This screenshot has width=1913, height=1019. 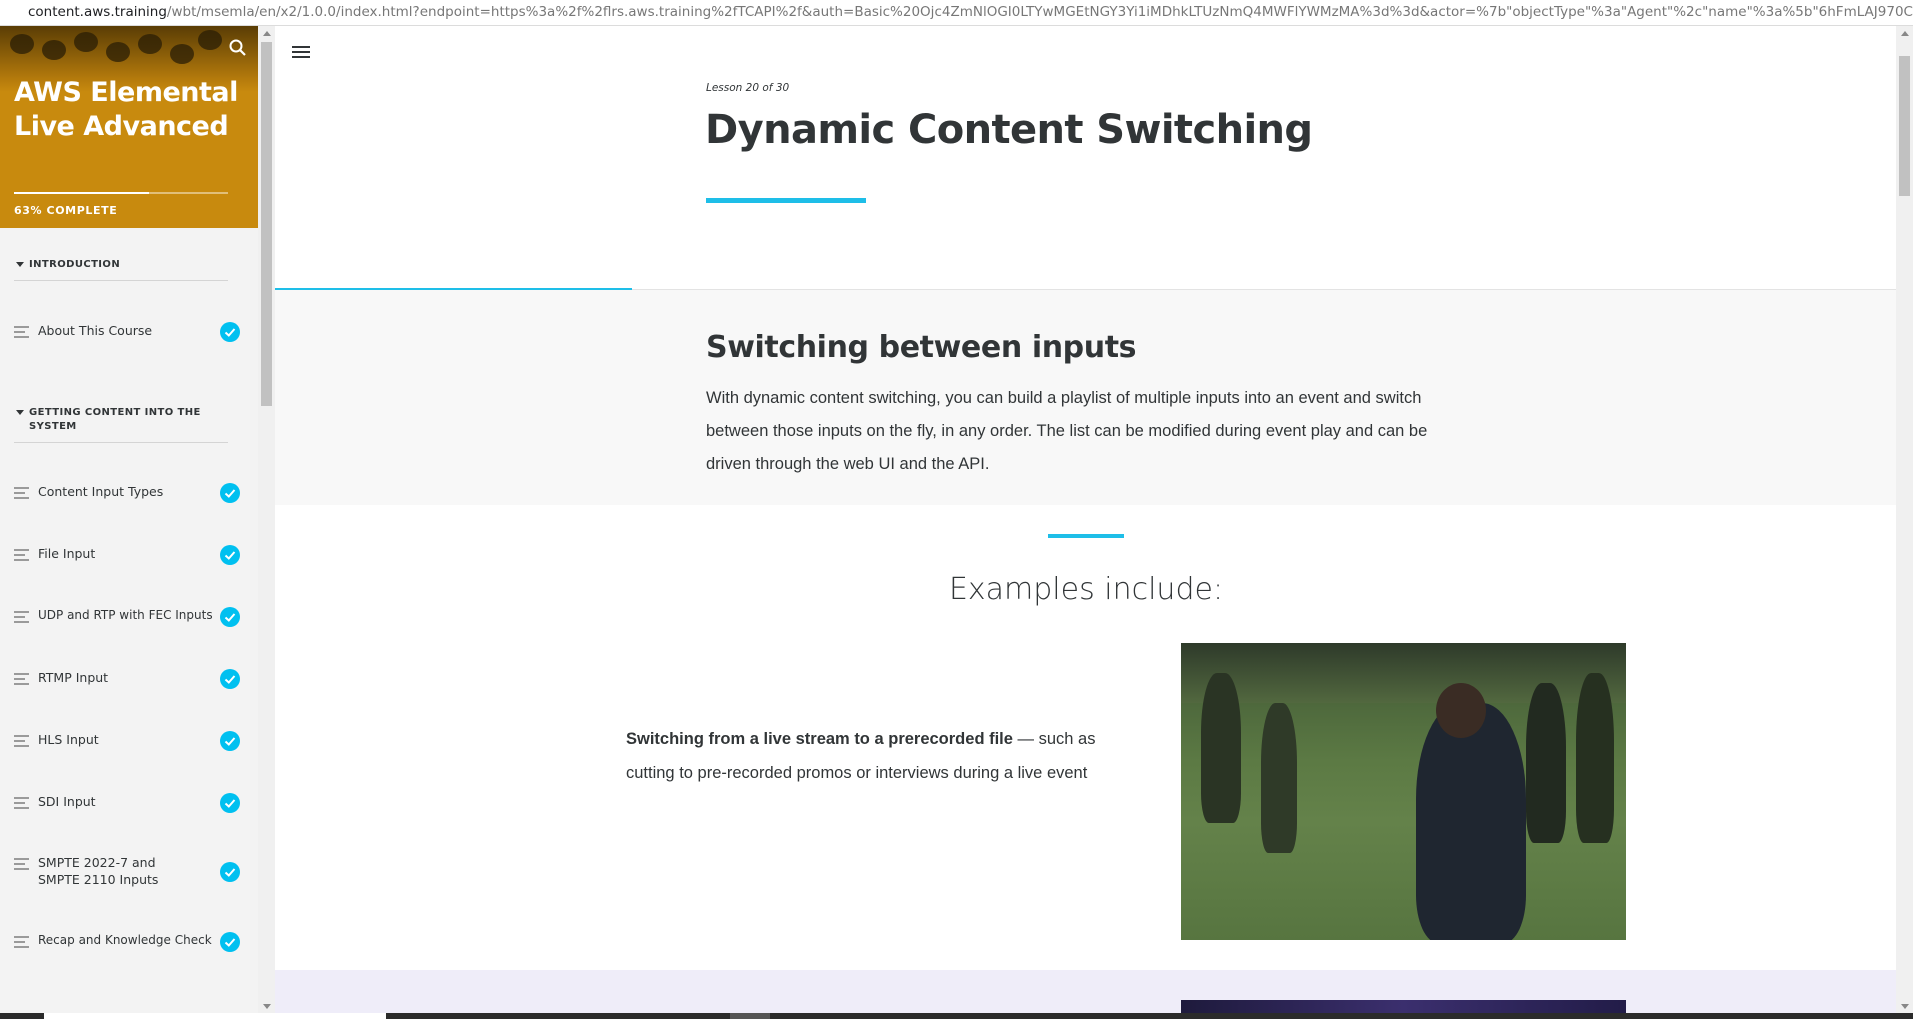 What do you see at coordinates (127, 810) in the screenshot?
I see `lesson-item-sdi-input: SDI Input` at bounding box center [127, 810].